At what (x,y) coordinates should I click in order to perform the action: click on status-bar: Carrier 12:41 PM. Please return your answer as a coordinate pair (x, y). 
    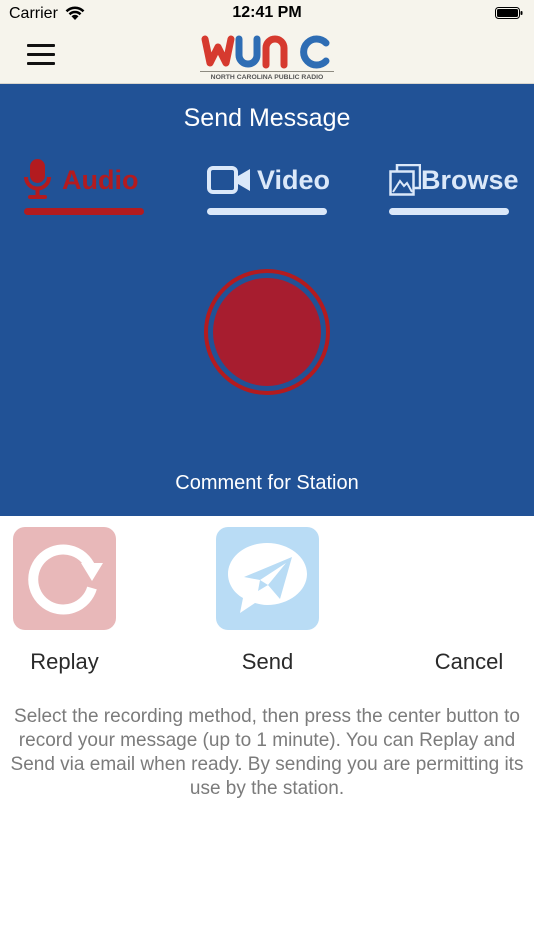
    Looking at the image, I should click on (267, 14).